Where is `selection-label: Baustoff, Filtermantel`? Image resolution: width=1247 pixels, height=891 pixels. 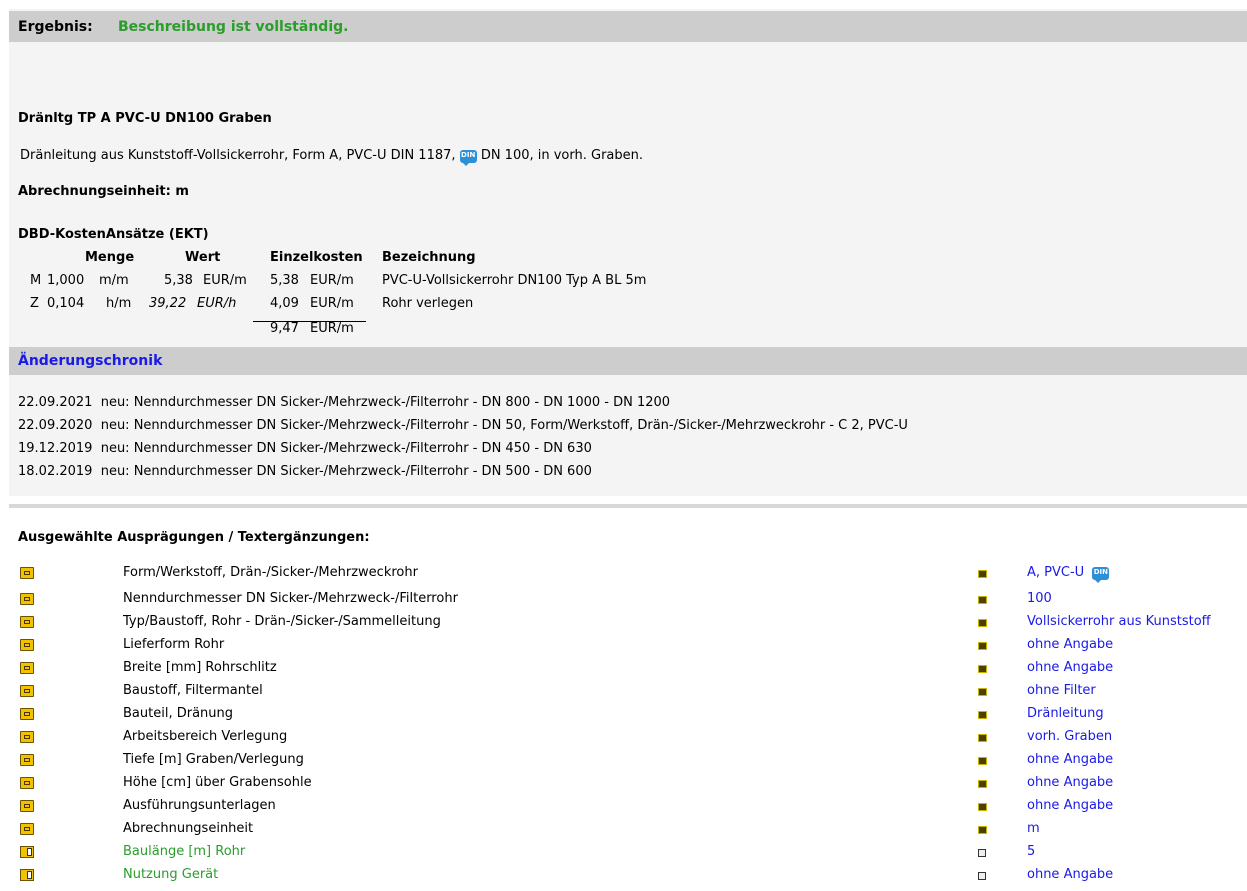
selection-label: Baustoff, Filtermantel is located at coordinates (193, 690).